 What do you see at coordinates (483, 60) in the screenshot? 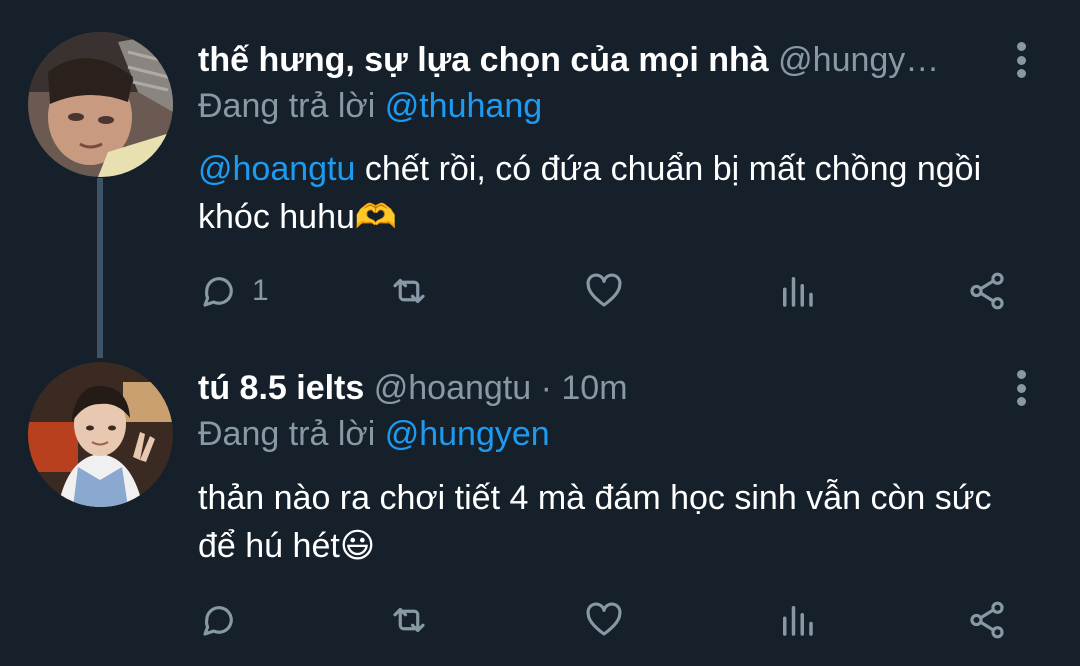
I see `display-name: thế hưng, sự lựa chọn của mọi nhà` at bounding box center [483, 60].